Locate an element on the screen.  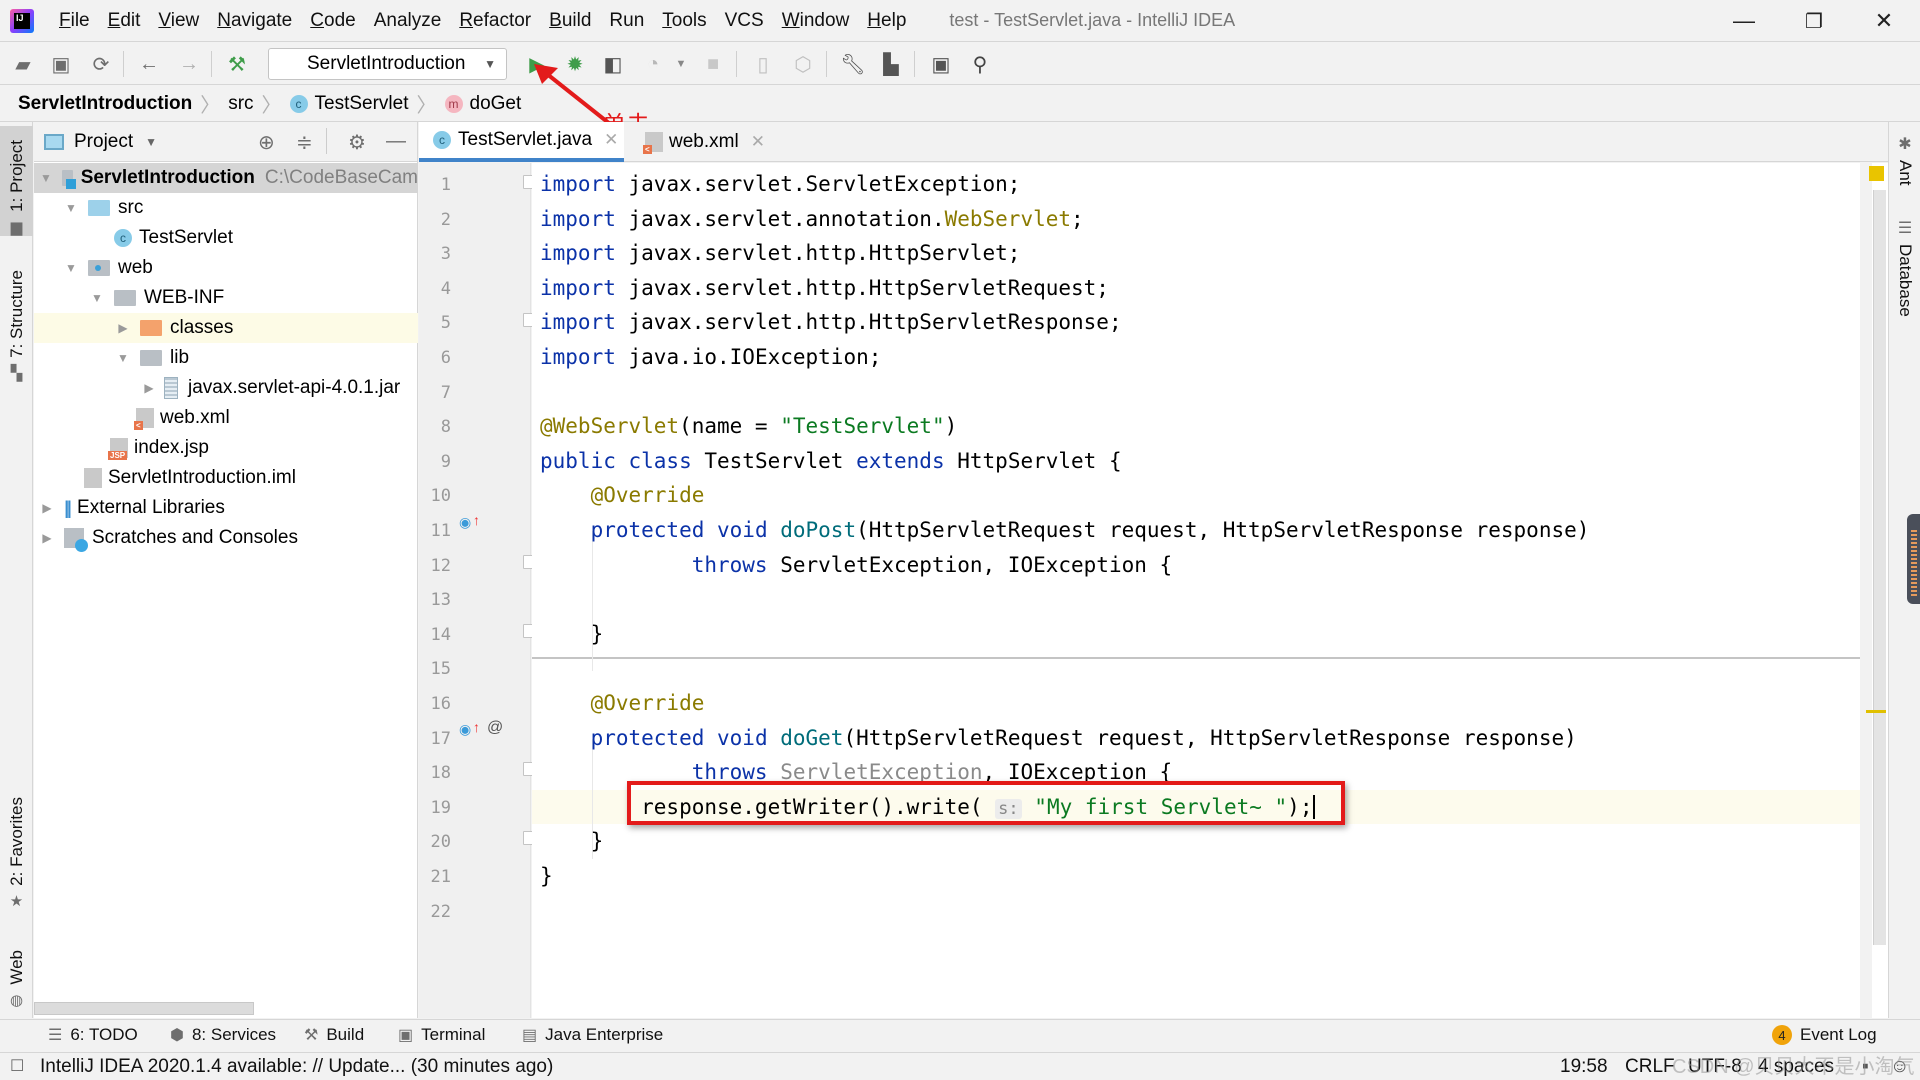
minimize-button: — is located at coordinates (1744, 21).